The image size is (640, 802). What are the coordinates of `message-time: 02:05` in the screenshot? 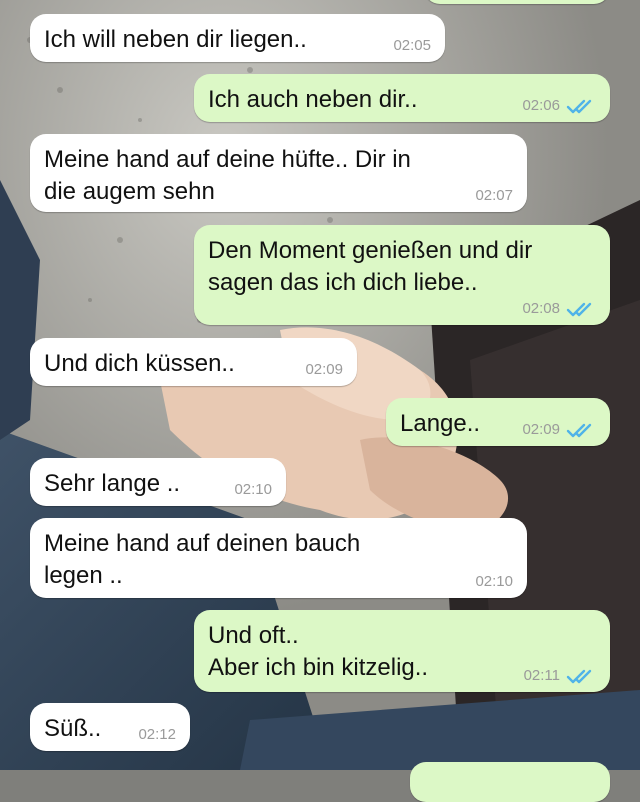 It's located at (412, 45).